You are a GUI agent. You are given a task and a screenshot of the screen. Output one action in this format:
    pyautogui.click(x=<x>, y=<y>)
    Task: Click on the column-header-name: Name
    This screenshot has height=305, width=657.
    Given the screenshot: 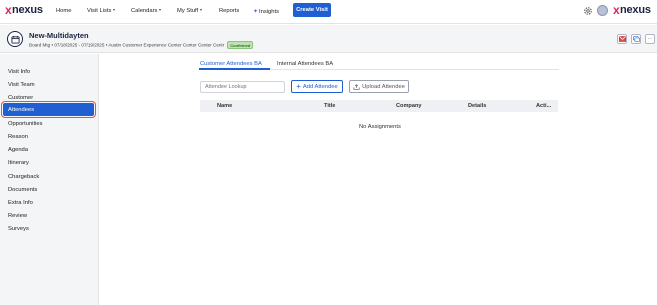 What is the action you would take?
    pyautogui.click(x=224, y=106)
    